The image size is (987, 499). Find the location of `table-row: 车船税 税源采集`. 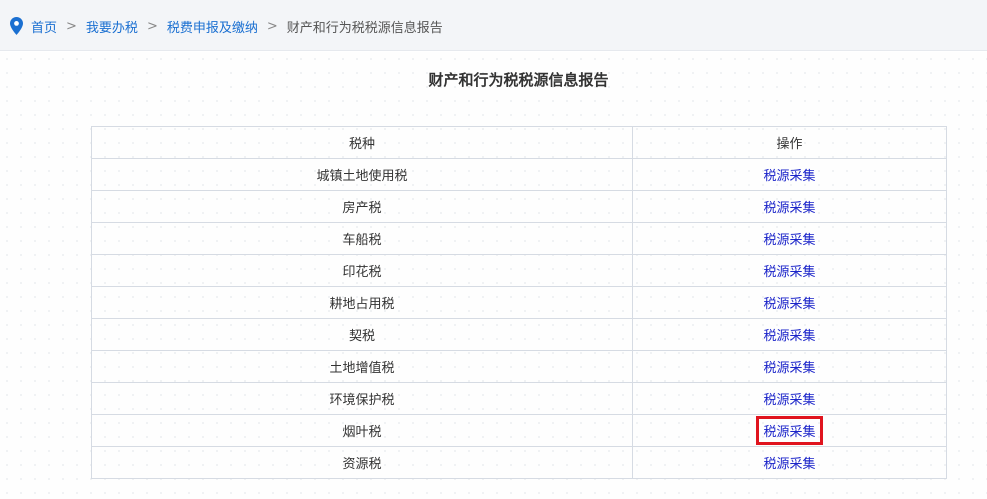

table-row: 车船税 税源采集 is located at coordinates (519, 238).